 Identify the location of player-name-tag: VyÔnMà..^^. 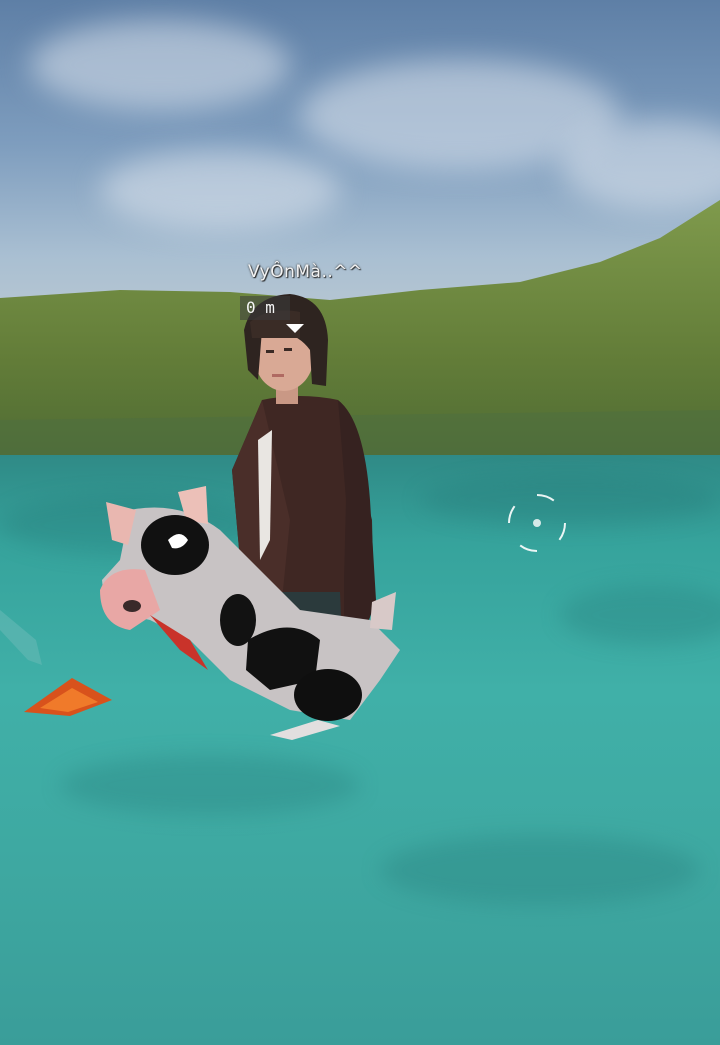
(305, 272).